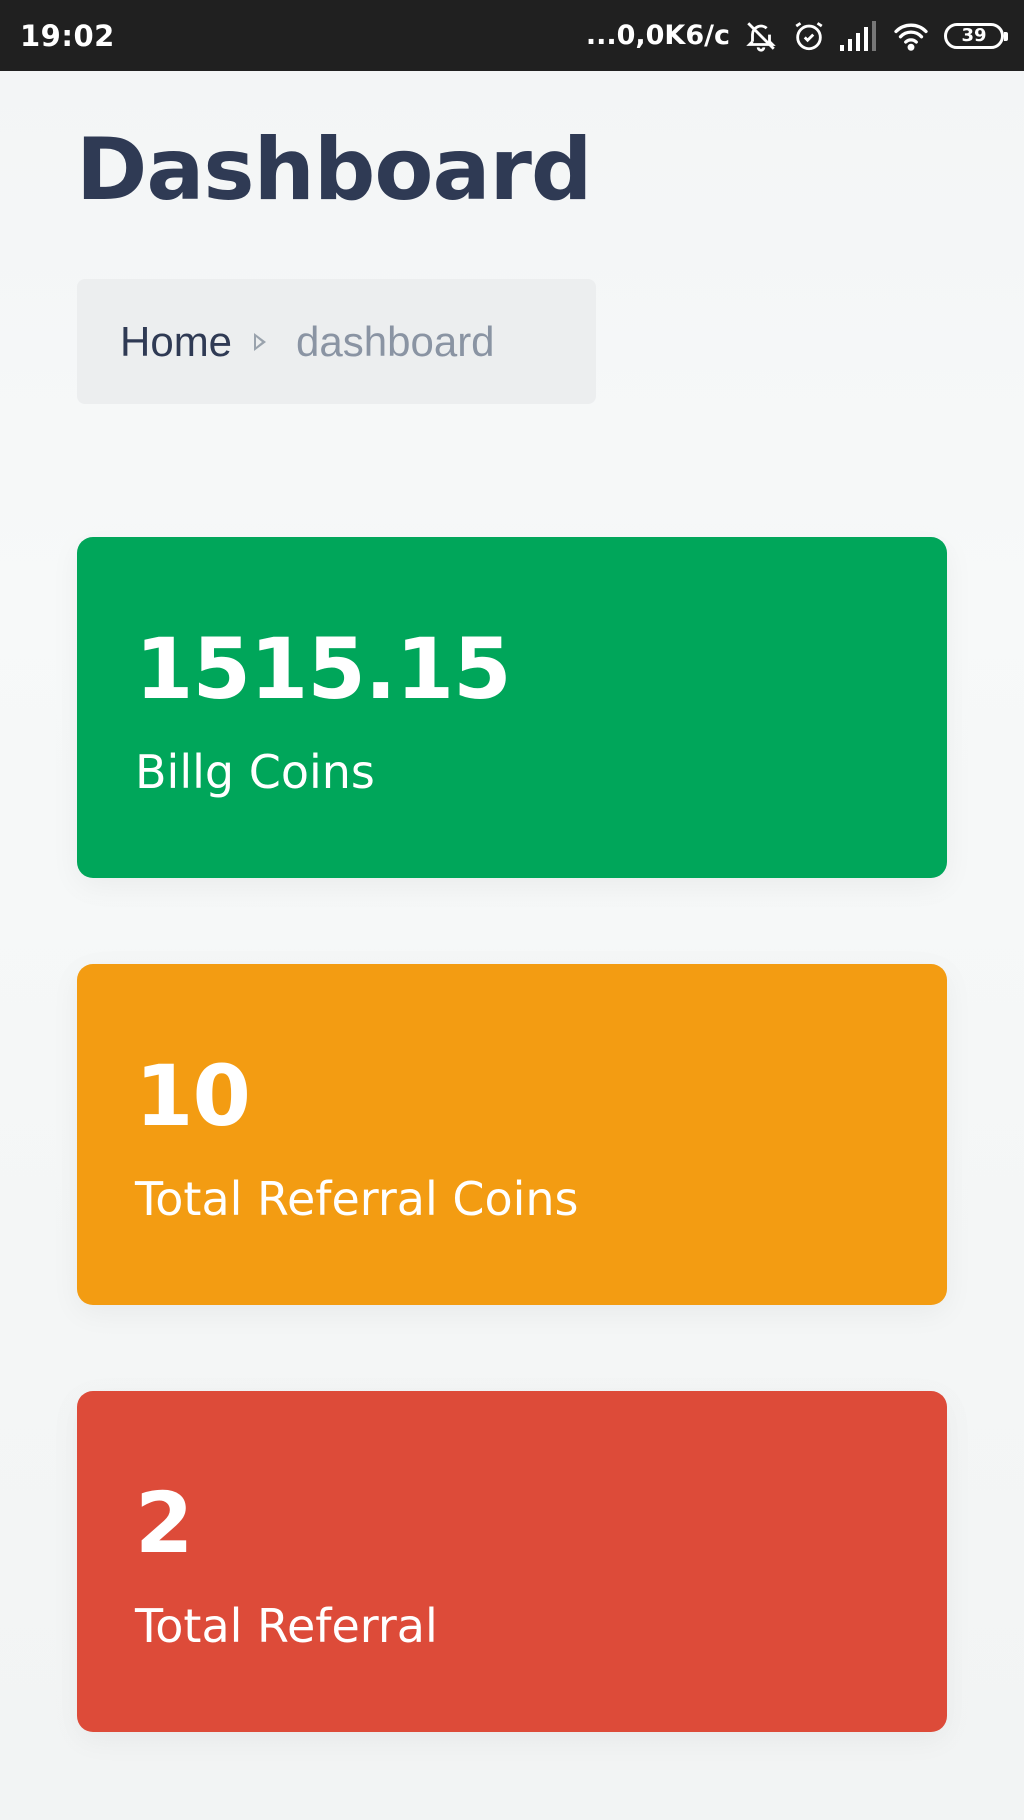 The width and height of the screenshot is (1024, 1820). What do you see at coordinates (761, 36) in the screenshot?
I see `bell-off-icon` at bounding box center [761, 36].